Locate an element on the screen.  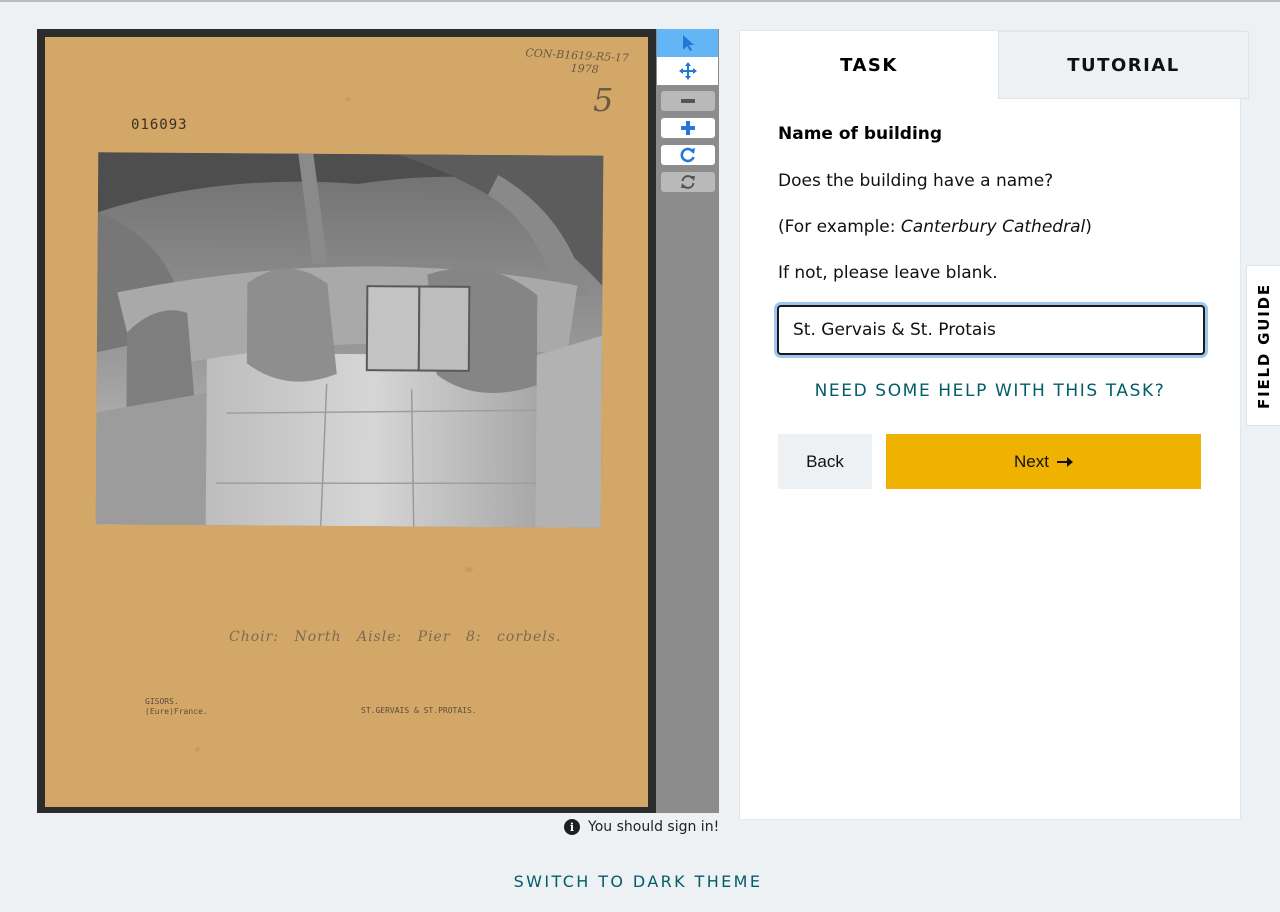
zoom-out-button is located at coordinates (688, 101).